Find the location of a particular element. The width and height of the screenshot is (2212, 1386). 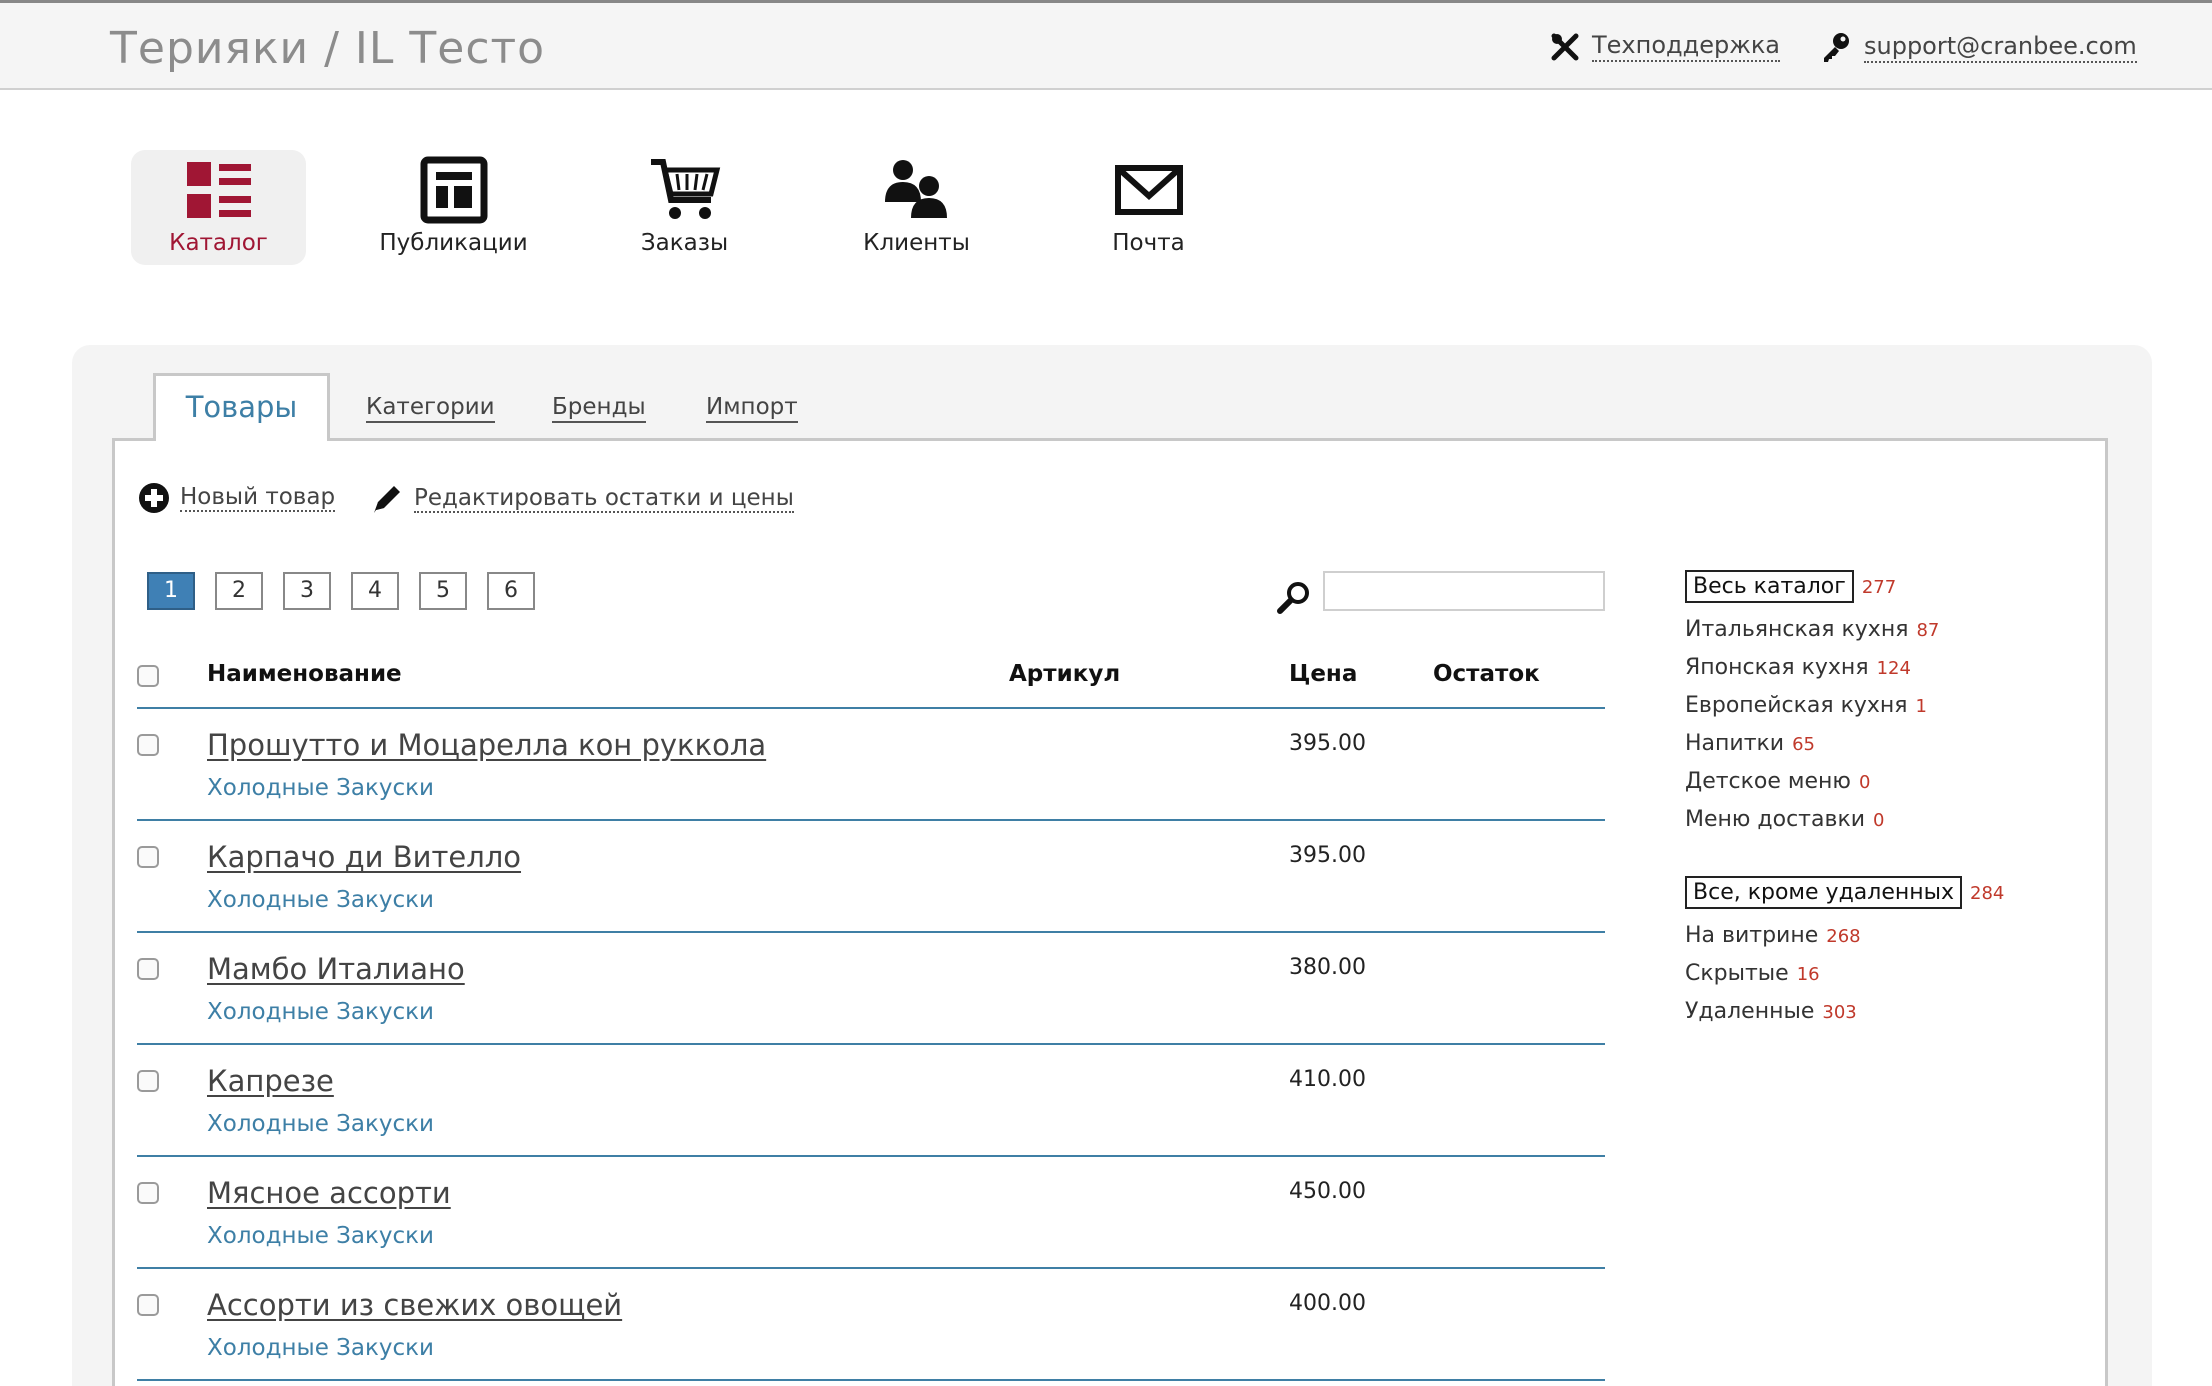

clients-icon is located at coordinates (915, 189).